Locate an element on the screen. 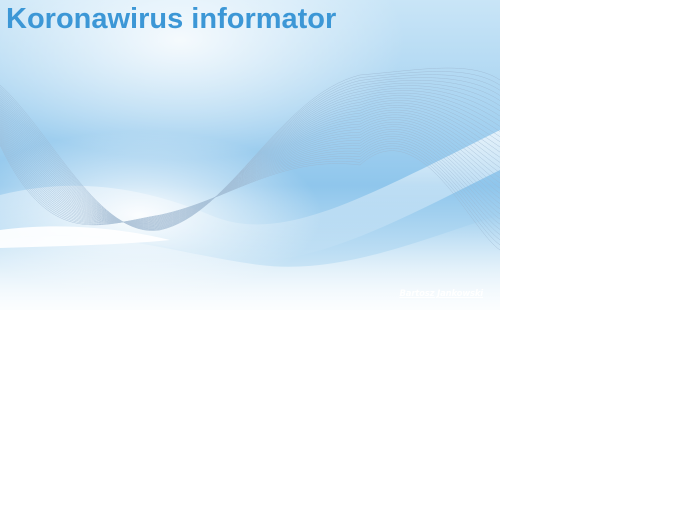 The height and width of the screenshot is (531, 699). page-title: Koronawirus informator is located at coordinates (171, 19).